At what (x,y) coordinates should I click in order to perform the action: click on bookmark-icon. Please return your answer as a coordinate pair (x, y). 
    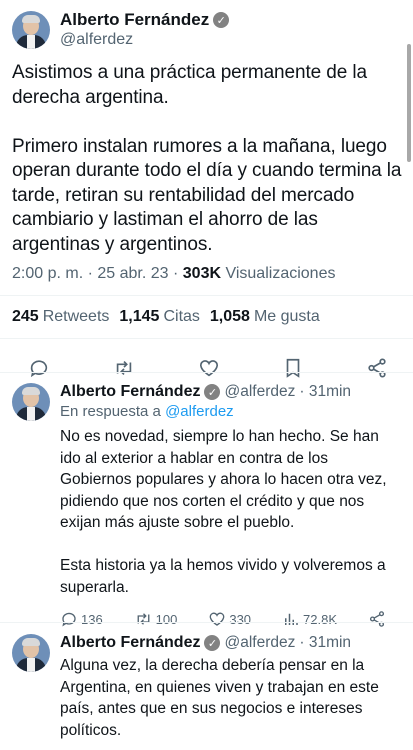
    Looking at the image, I should click on (293, 368).